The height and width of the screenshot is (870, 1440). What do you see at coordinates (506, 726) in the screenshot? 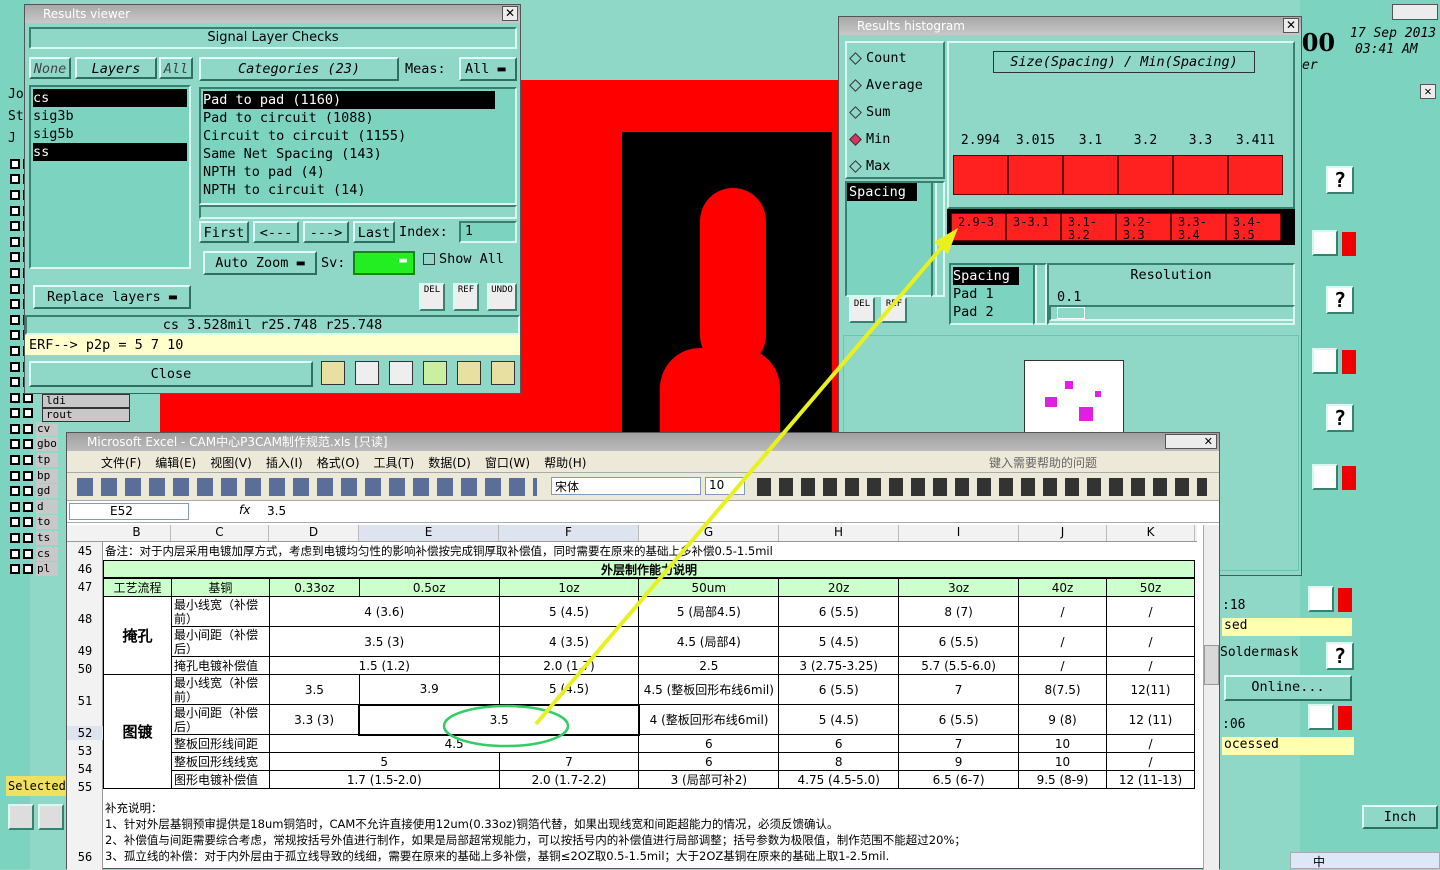
I see `highlight-ellipse` at bounding box center [506, 726].